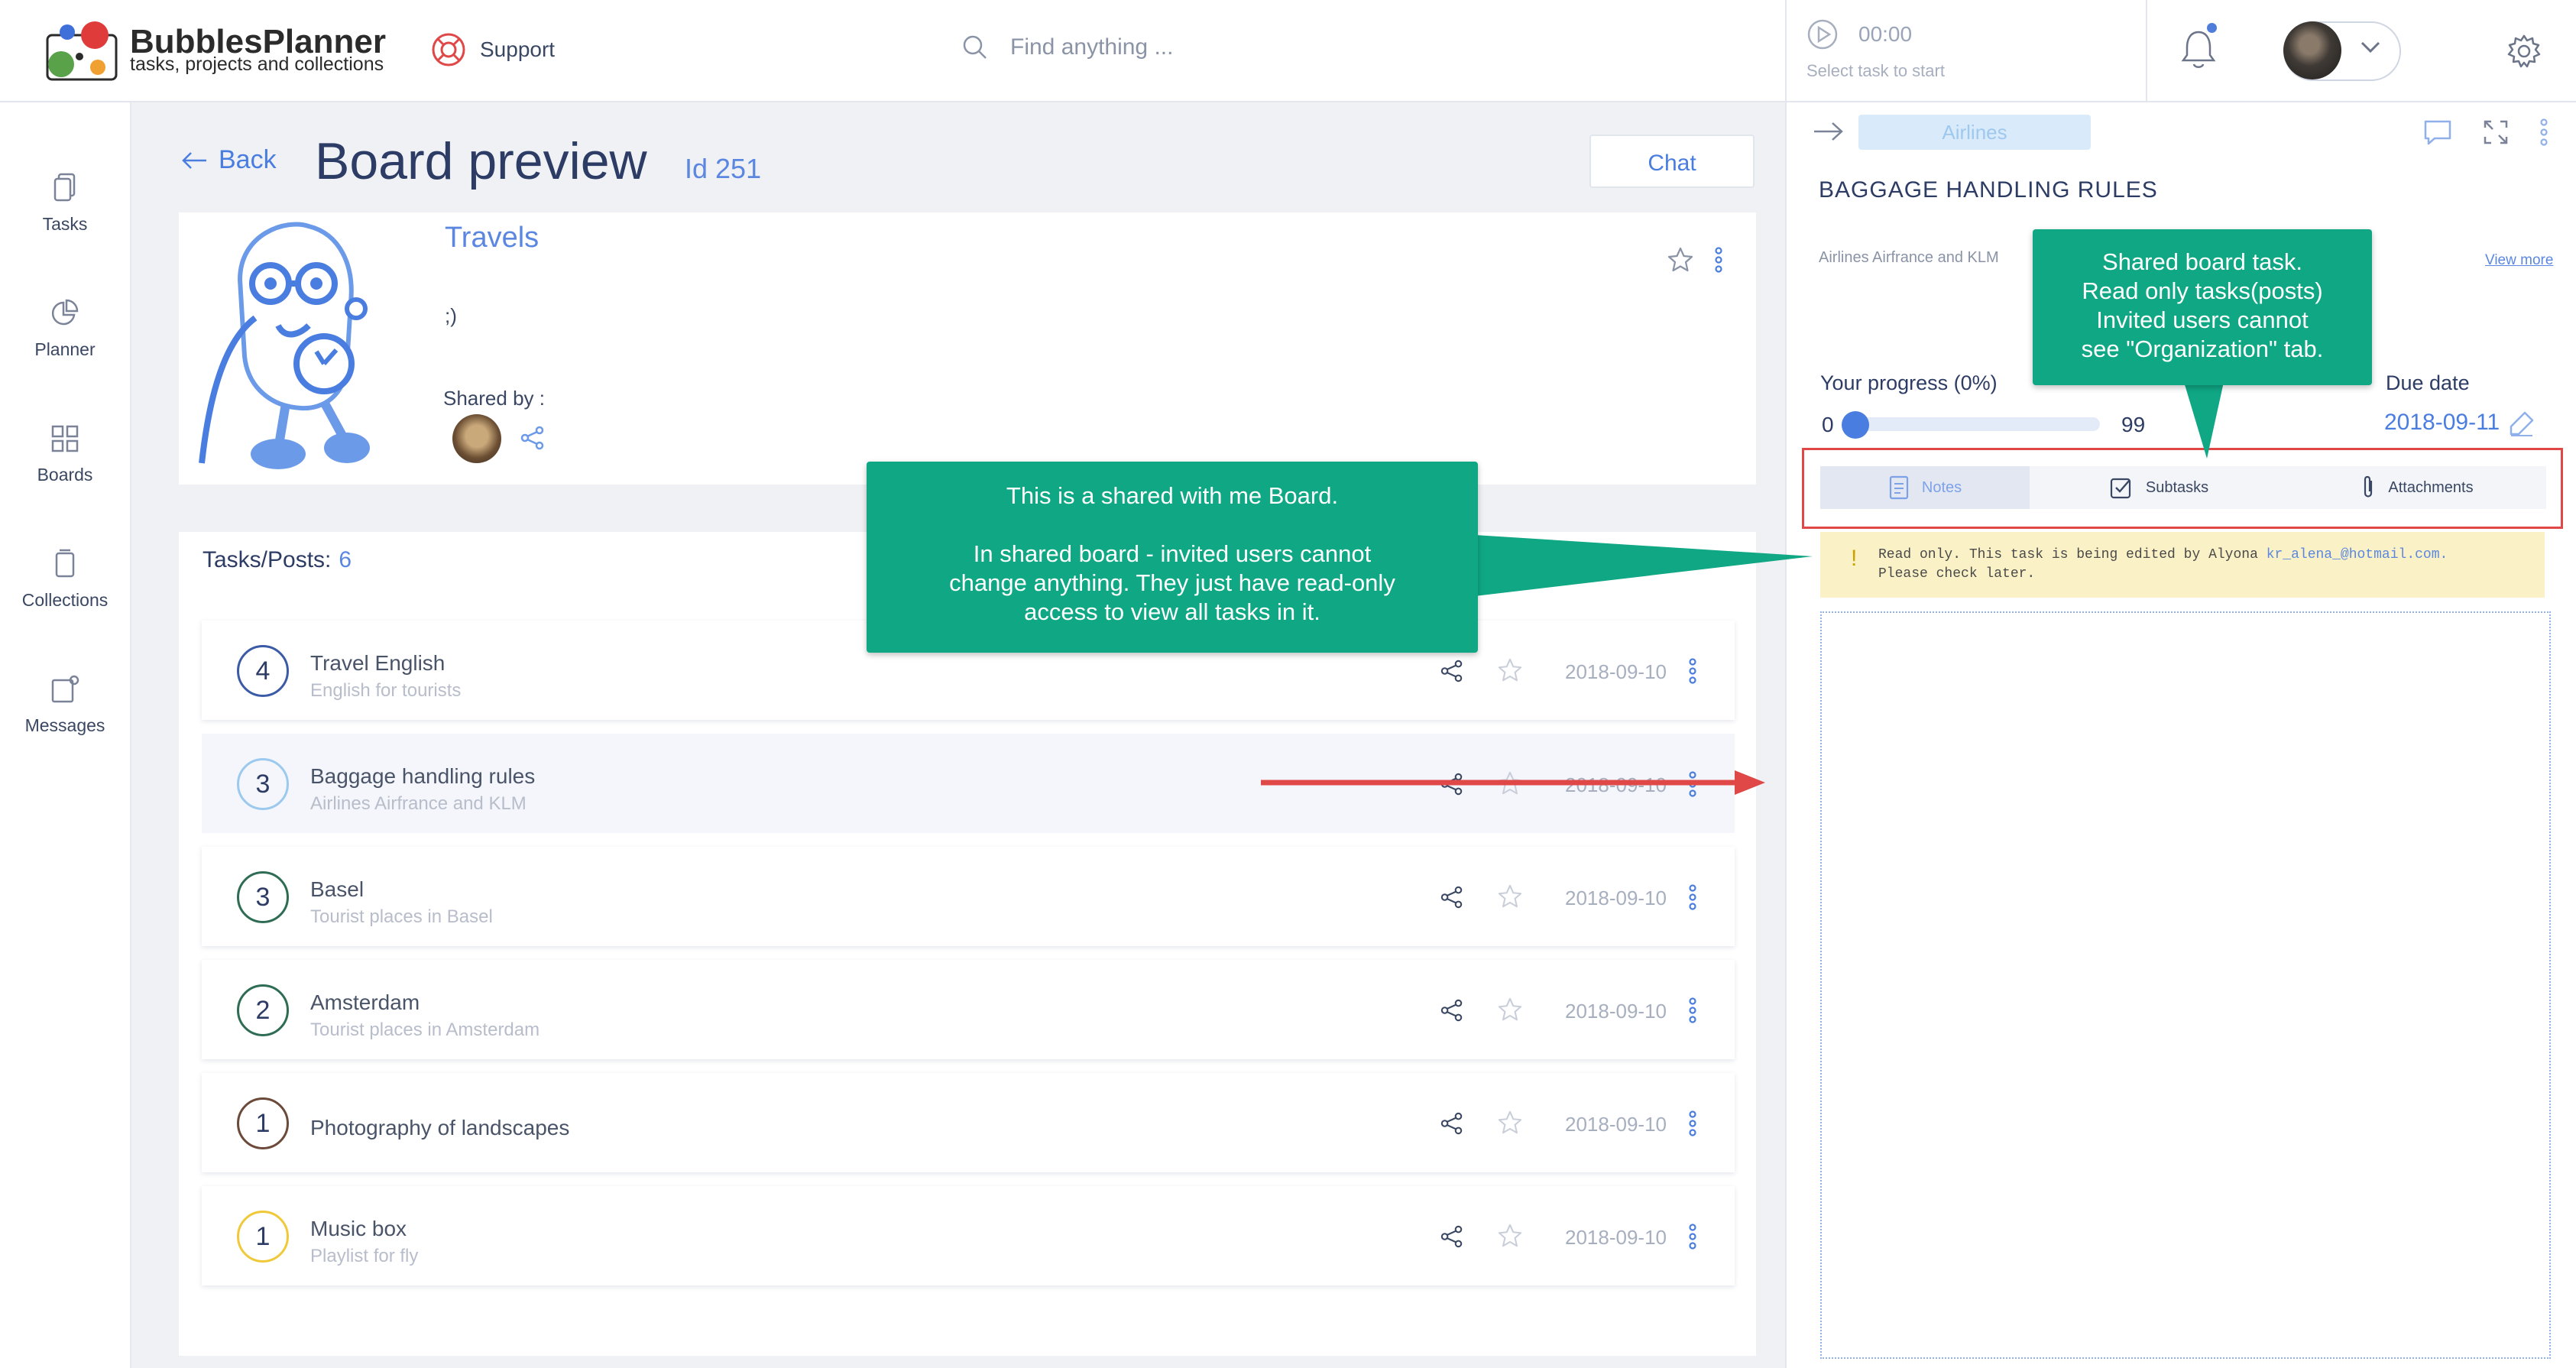 Image resolution: width=2576 pixels, height=1368 pixels. What do you see at coordinates (2202, 319) in the screenshot?
I see `callout-text: Invited users cannot` at bounding box center [2202, 319].